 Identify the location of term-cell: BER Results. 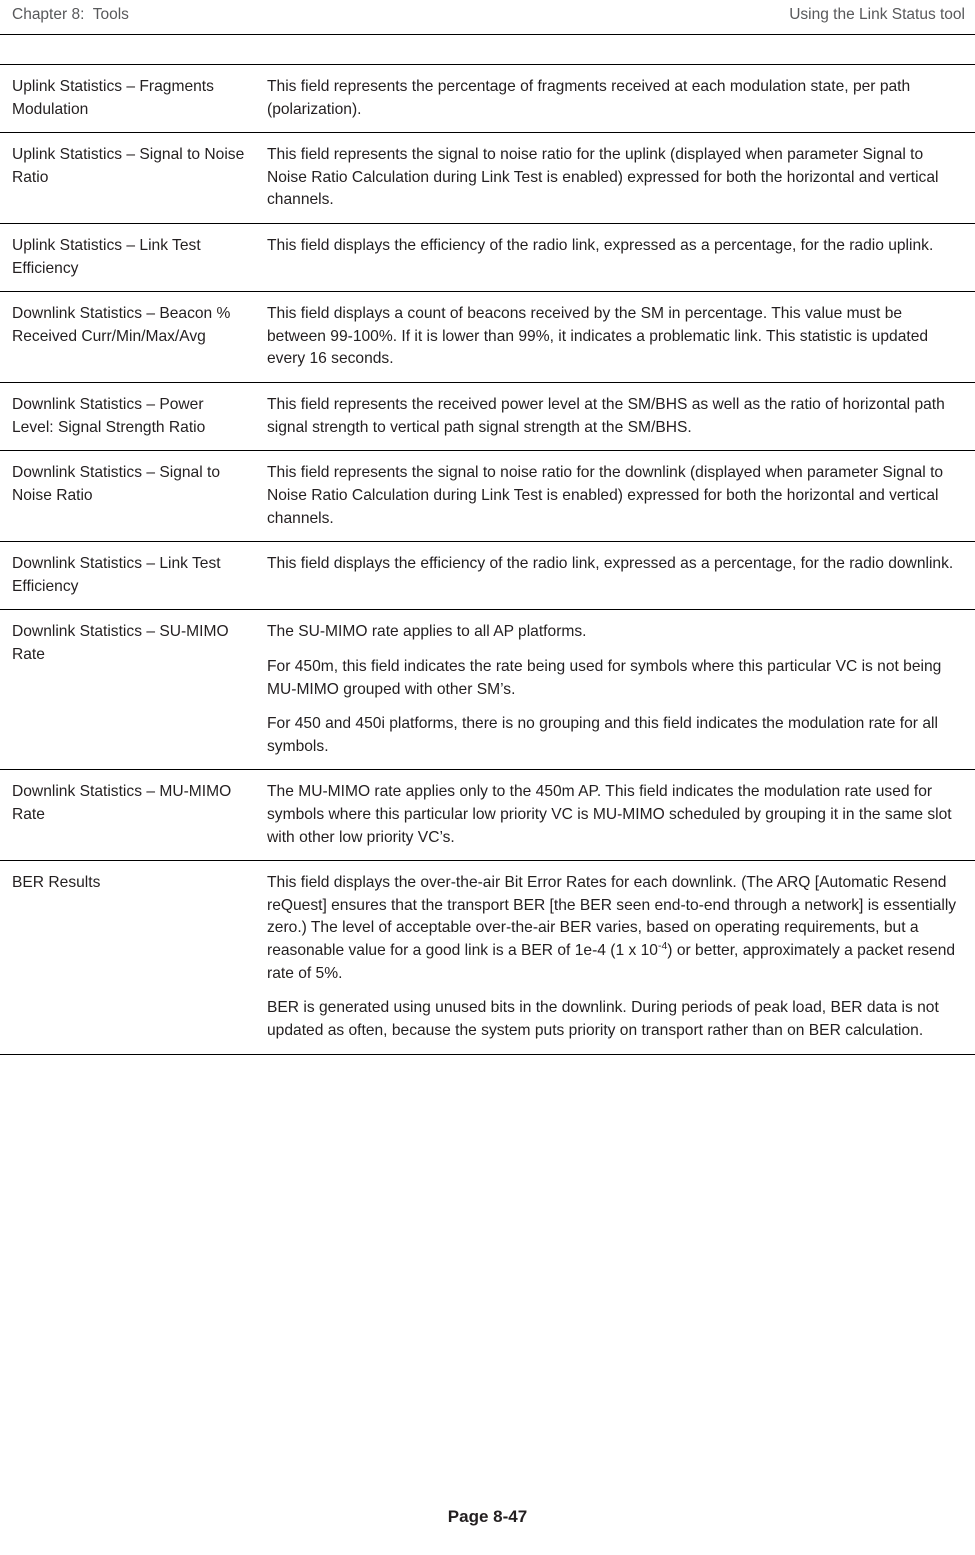
(127, 957).